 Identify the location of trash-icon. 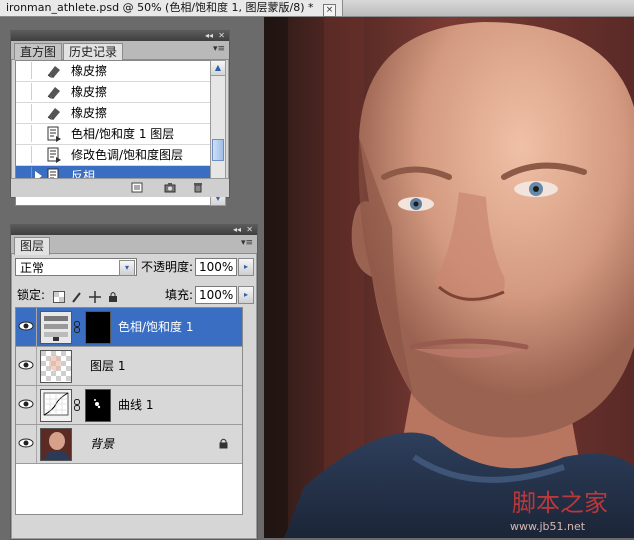
(198, 187).